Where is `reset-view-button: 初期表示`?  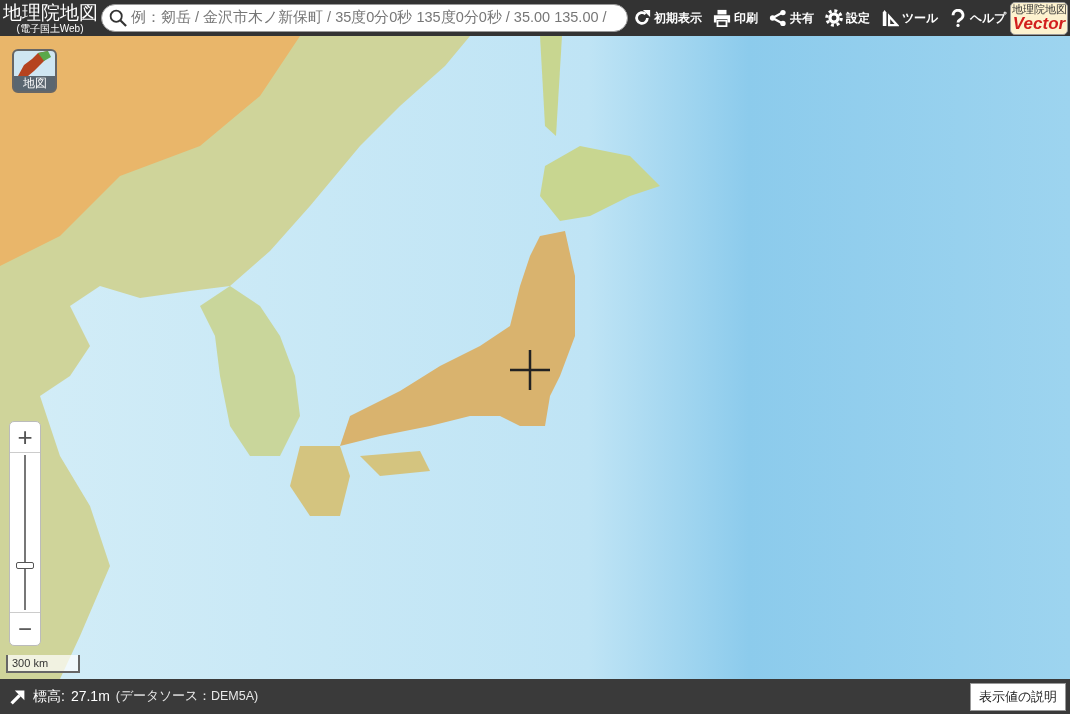 reset-view-button: 初期表示 is located at coordinates (667, 18).